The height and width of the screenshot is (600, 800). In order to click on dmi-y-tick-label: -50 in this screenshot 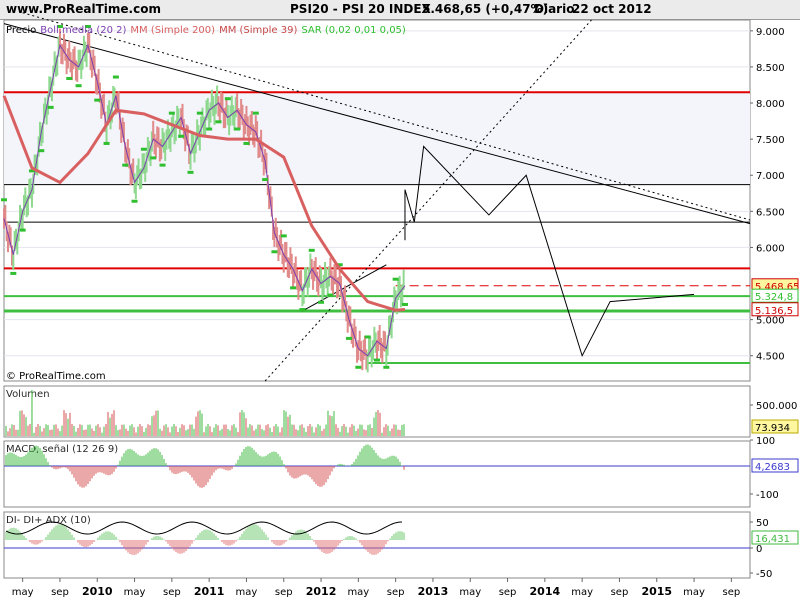, I will do `click(764, 574)`.